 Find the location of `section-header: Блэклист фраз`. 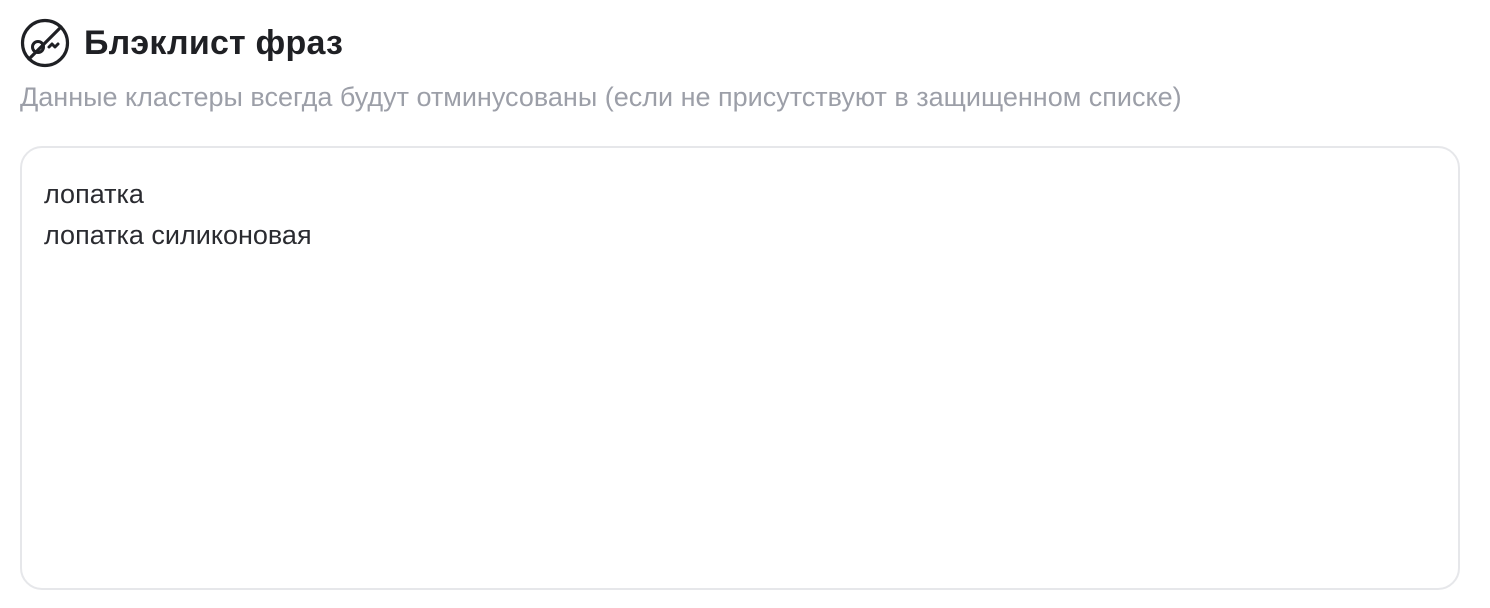

section-header: Блэклист фраз is located at coordinates (181, 43).